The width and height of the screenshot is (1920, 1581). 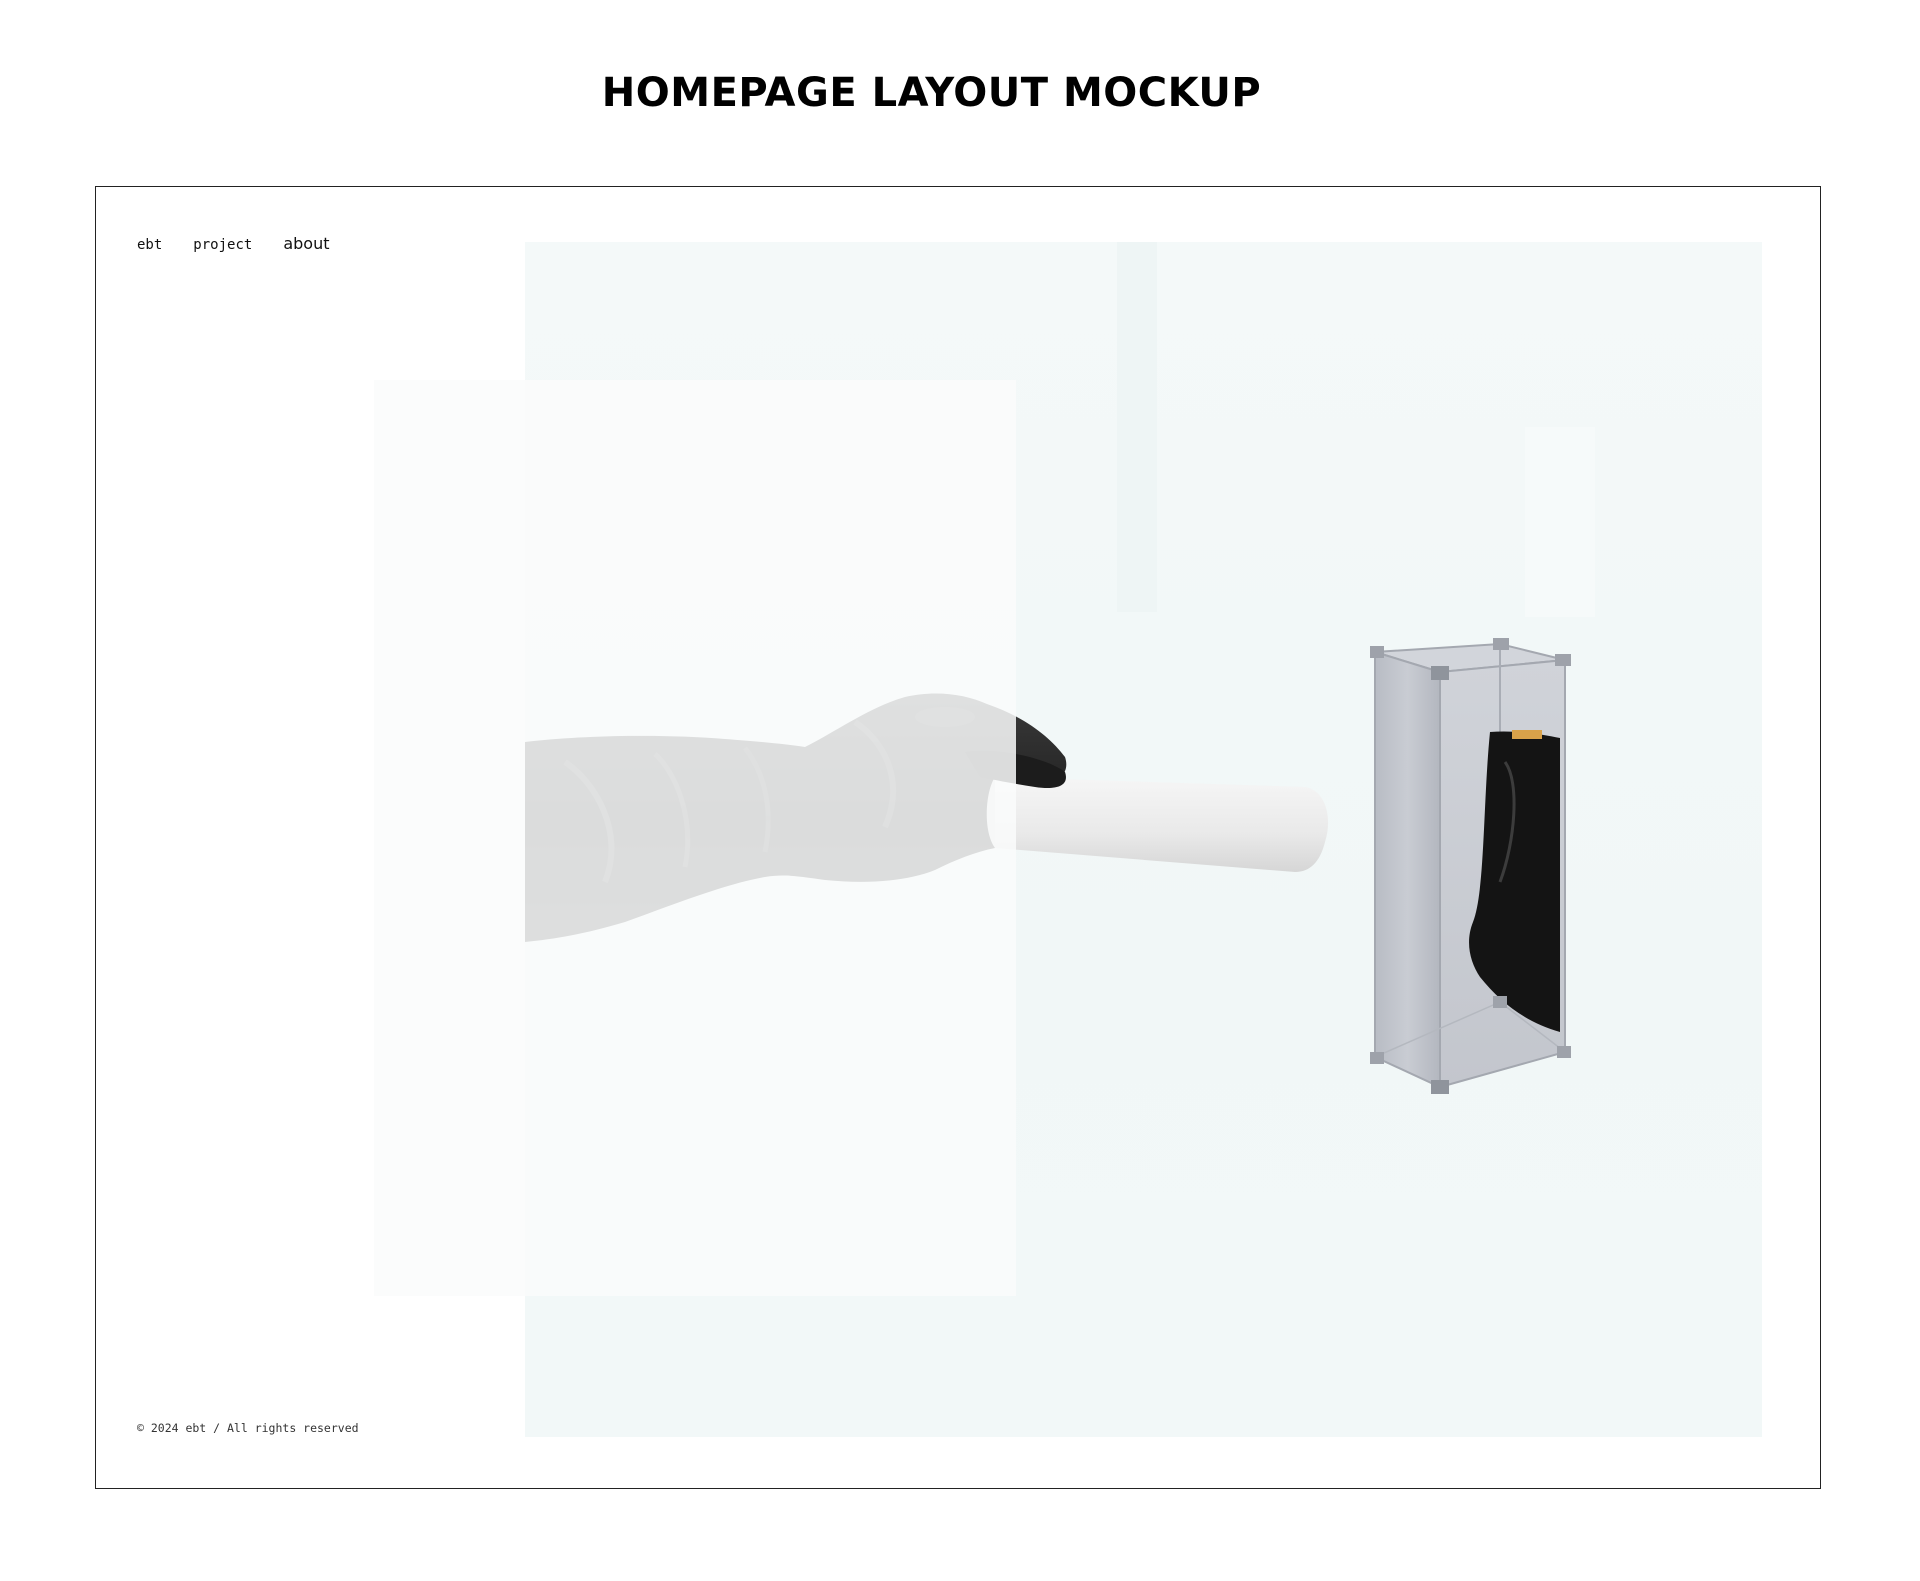 What do you see at coordinates (248, 1428) in the screenshot?
I see `site-footer: © 2024 ebt / All rights reserved` at bounding box center [248, 1428].